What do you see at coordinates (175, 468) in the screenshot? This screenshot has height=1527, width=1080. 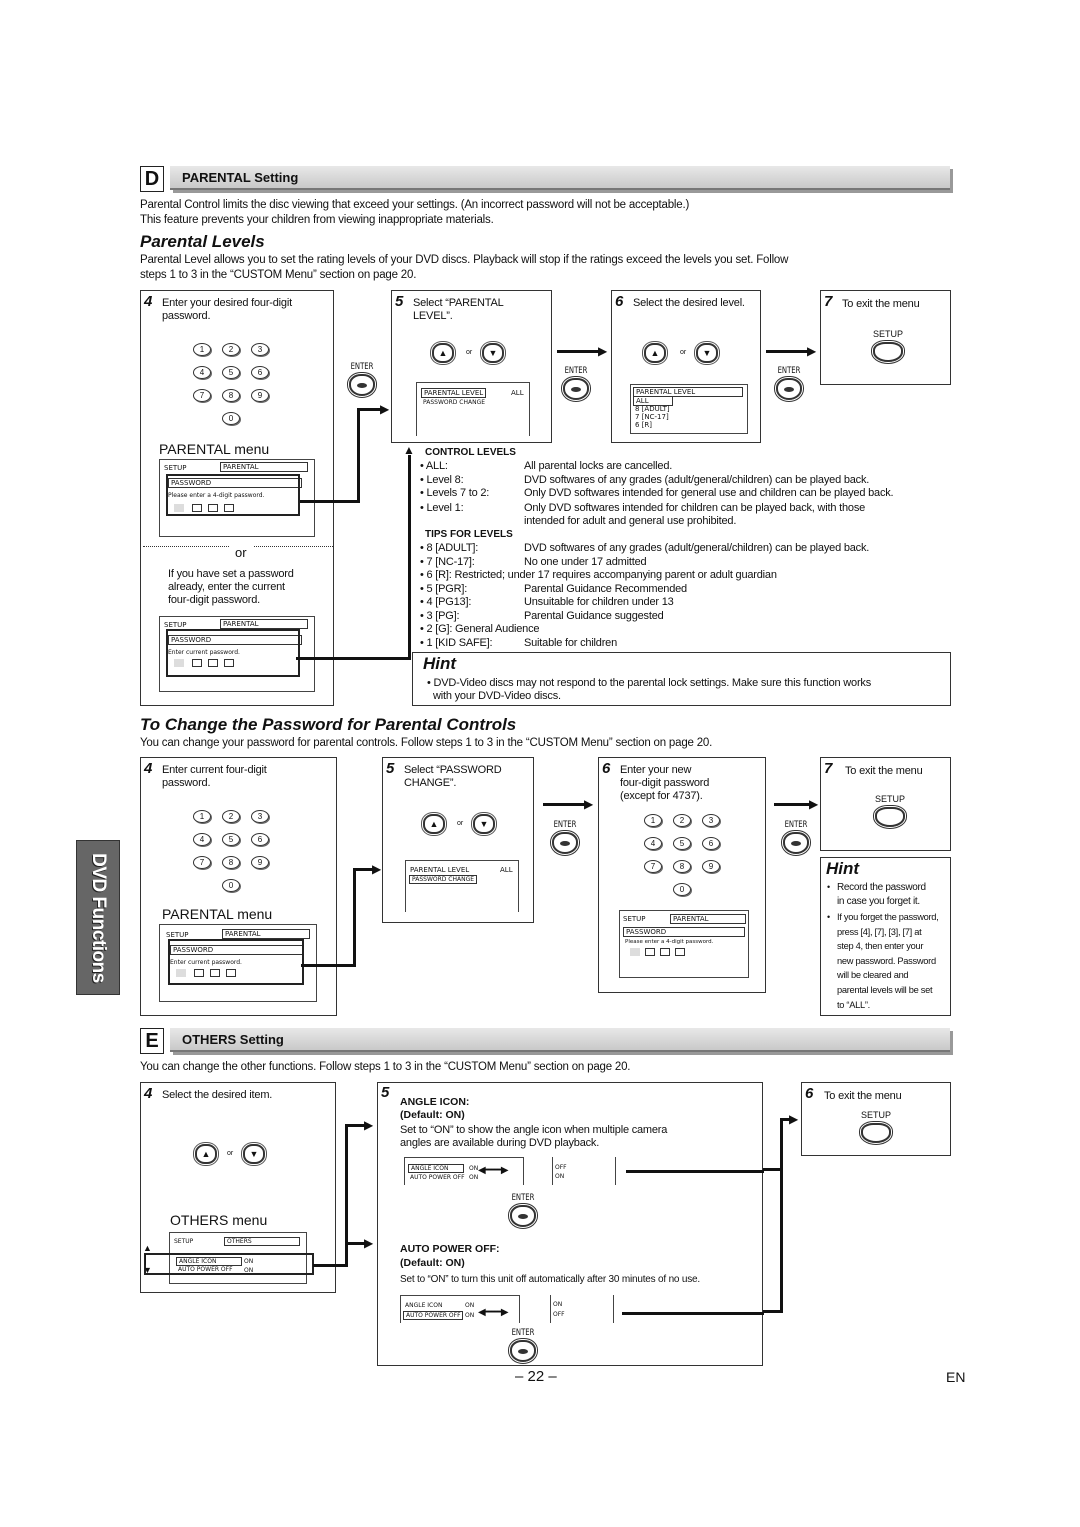 I see `screen-setup-label: SETUP` at bounding box center [175, 468].